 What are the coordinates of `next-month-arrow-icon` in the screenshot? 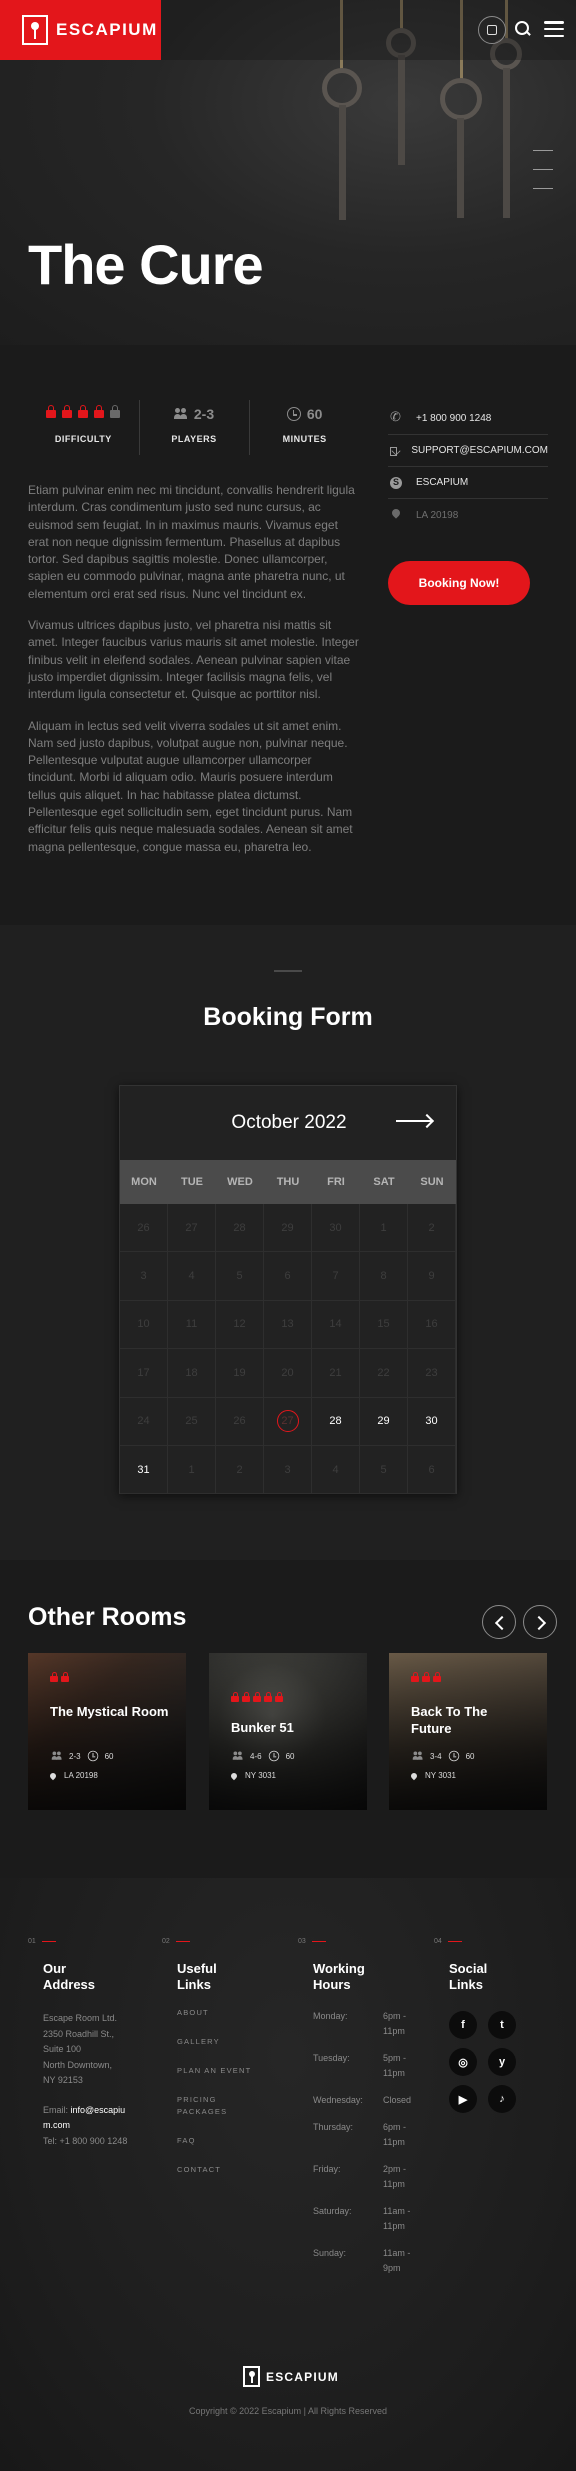 It's located at (414, 1121).